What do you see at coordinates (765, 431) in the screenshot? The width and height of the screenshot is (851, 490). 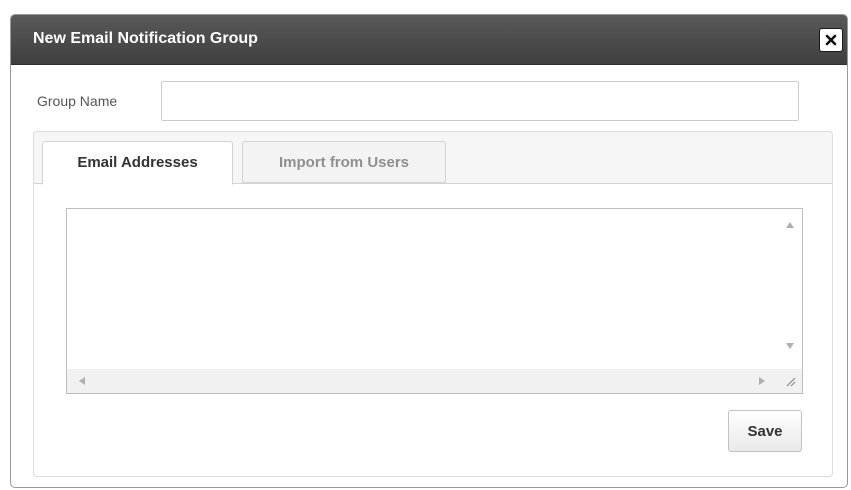 I see `save-button: Save` at bounding box center [765, 431].